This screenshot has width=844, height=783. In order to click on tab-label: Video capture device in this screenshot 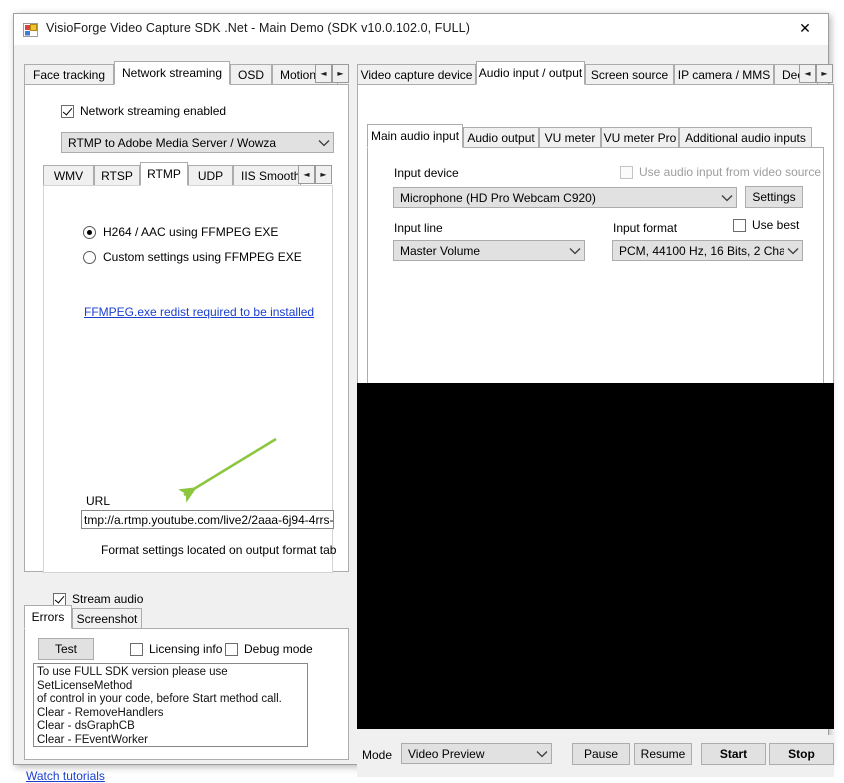, I will do `click(416, 74)`.